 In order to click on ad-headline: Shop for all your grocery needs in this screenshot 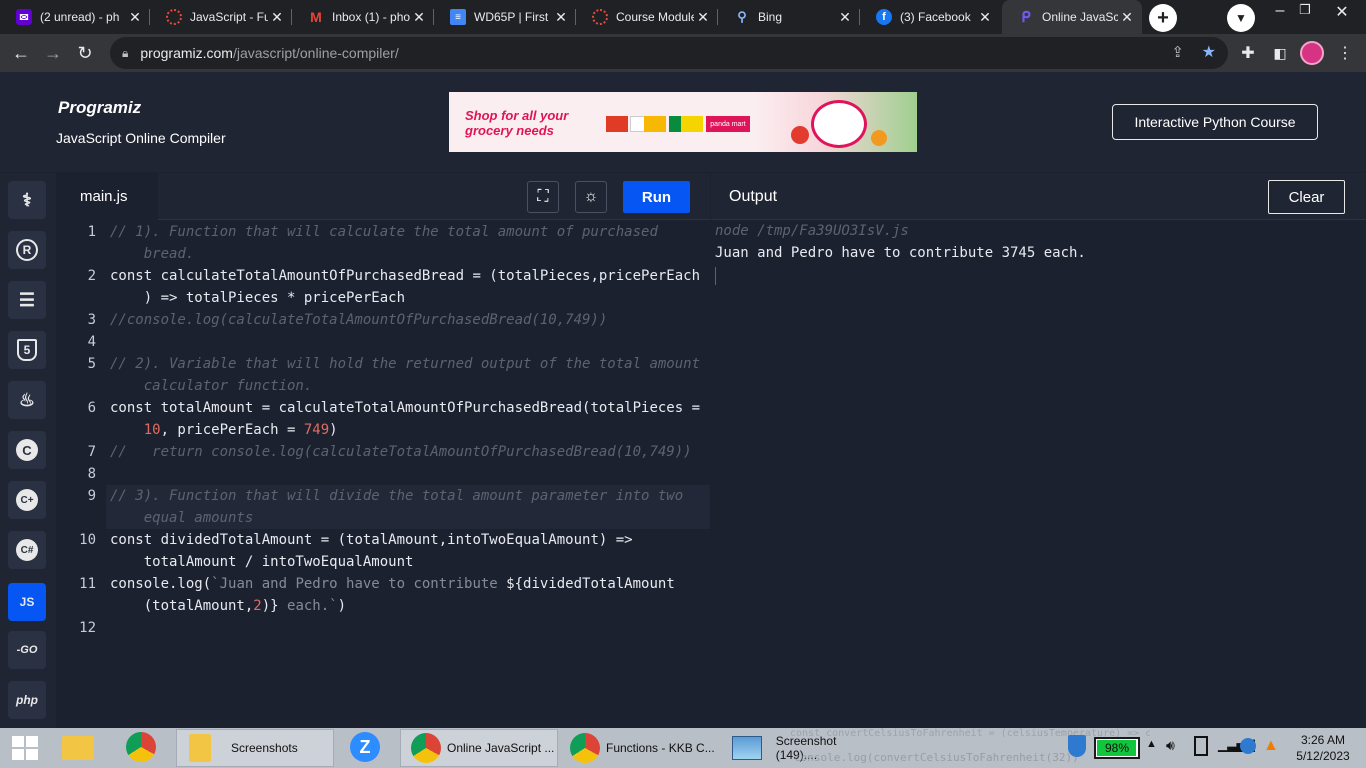, I will do `click(516, 123)`.